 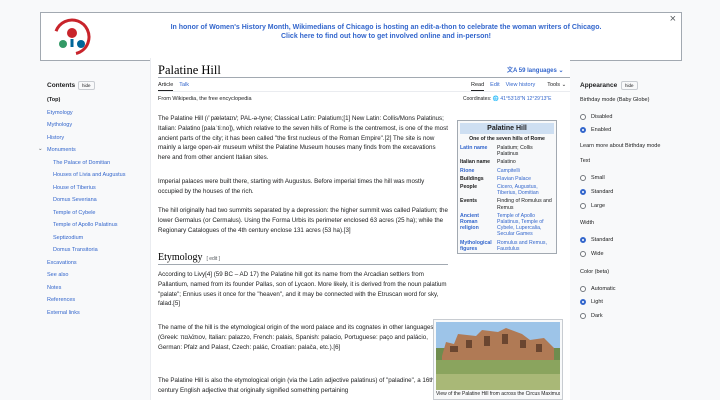 I want to click on radio-color-automatic, so click(x=583, y=289).